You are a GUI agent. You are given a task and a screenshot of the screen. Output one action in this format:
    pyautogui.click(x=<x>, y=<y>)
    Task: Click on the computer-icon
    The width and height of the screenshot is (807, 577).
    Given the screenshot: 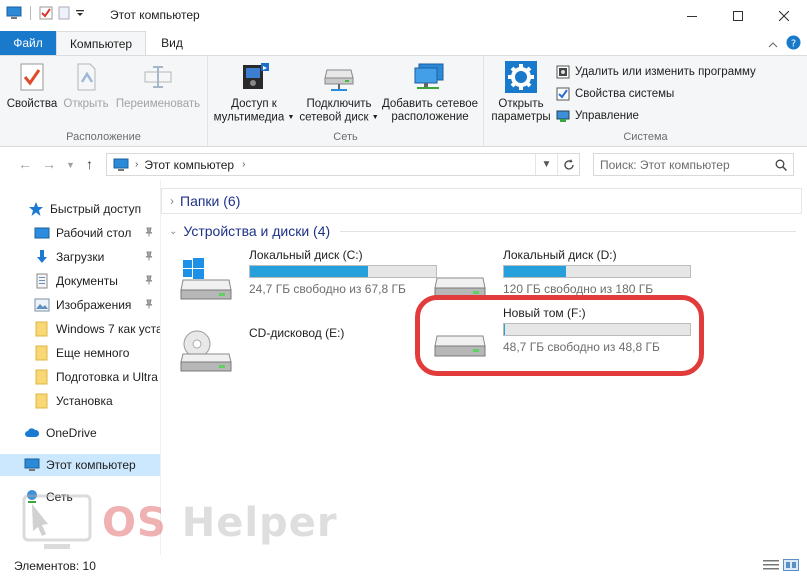 What is the action you would take?
    pyautogui.click(x=14, y=13)
    